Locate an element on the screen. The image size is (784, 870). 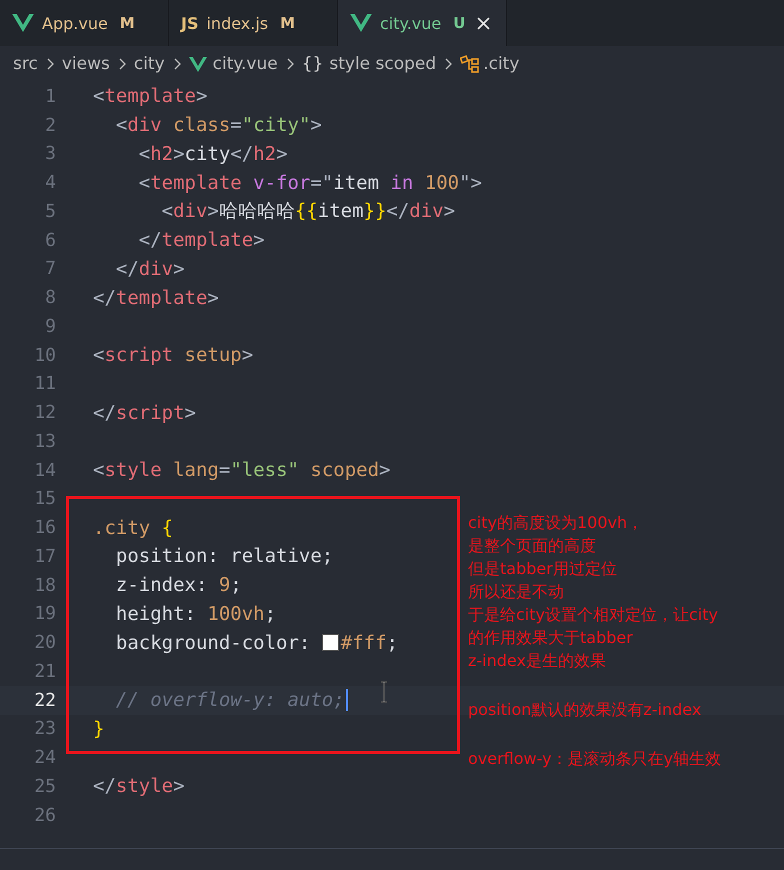
line-number: 18 is located at coordinates (44, 585).